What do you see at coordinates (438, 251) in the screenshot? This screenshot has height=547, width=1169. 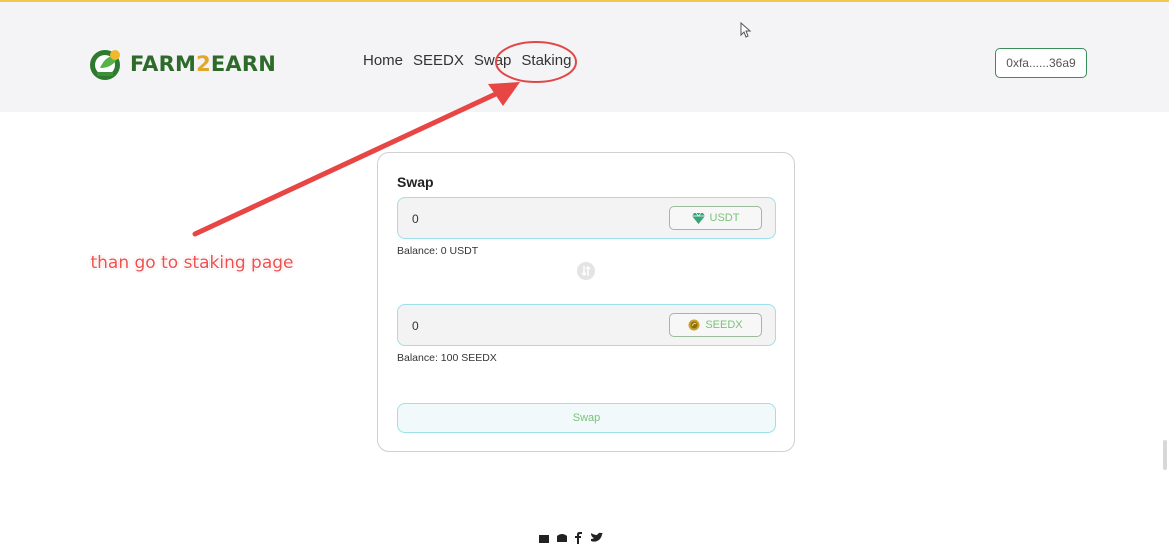 I see `from-balance: Balance: 0 USDT` at bounding box center [438, 251].